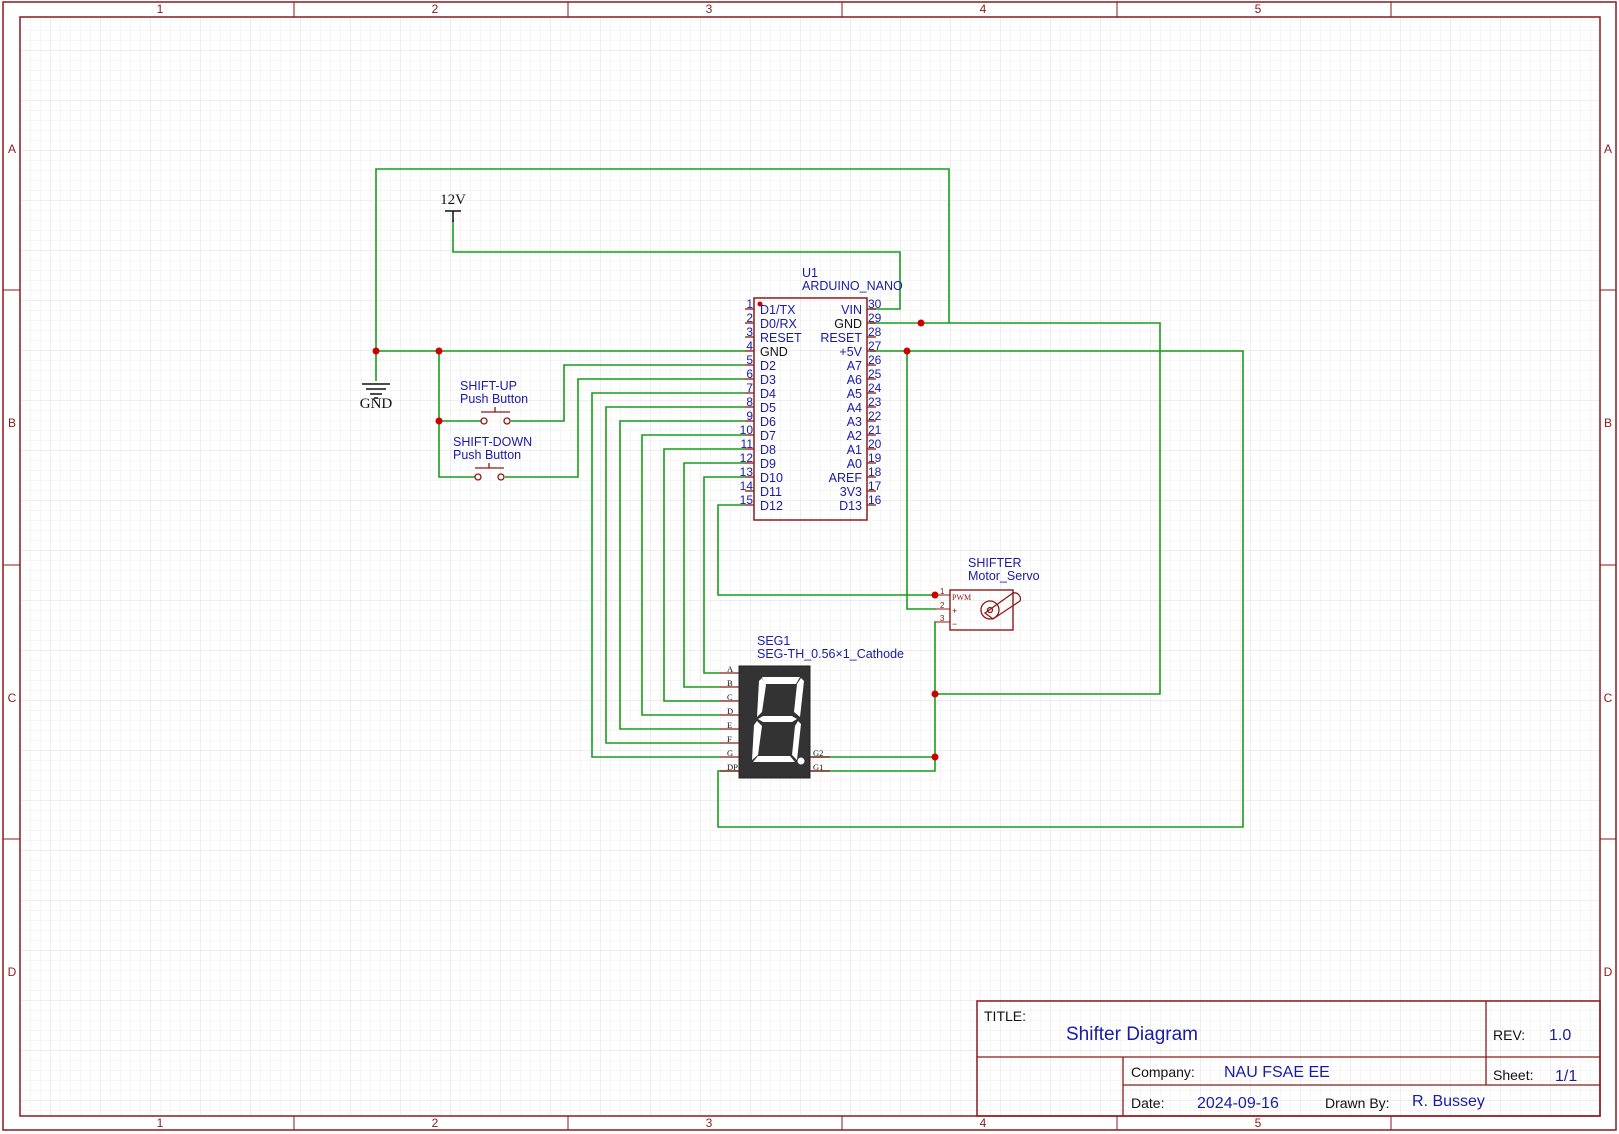 This screenshot has width=1619, height=1134. What do you see at coordinates (1258, 9) in the screenshot?
I see `column-label-top: 5` at bounding box center [1258, 9].